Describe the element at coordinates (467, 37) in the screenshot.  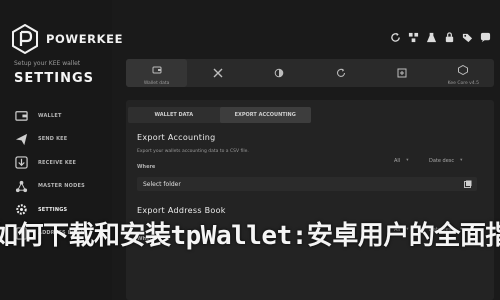
I see `tag-icon` at that location.